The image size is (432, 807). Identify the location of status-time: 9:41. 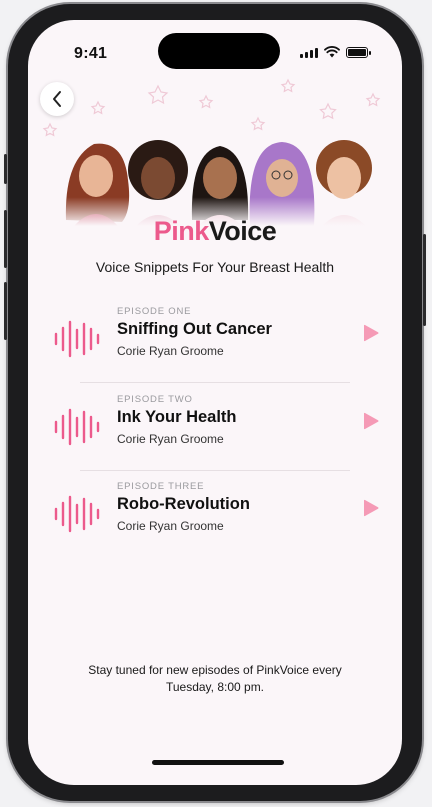
(91, 53).